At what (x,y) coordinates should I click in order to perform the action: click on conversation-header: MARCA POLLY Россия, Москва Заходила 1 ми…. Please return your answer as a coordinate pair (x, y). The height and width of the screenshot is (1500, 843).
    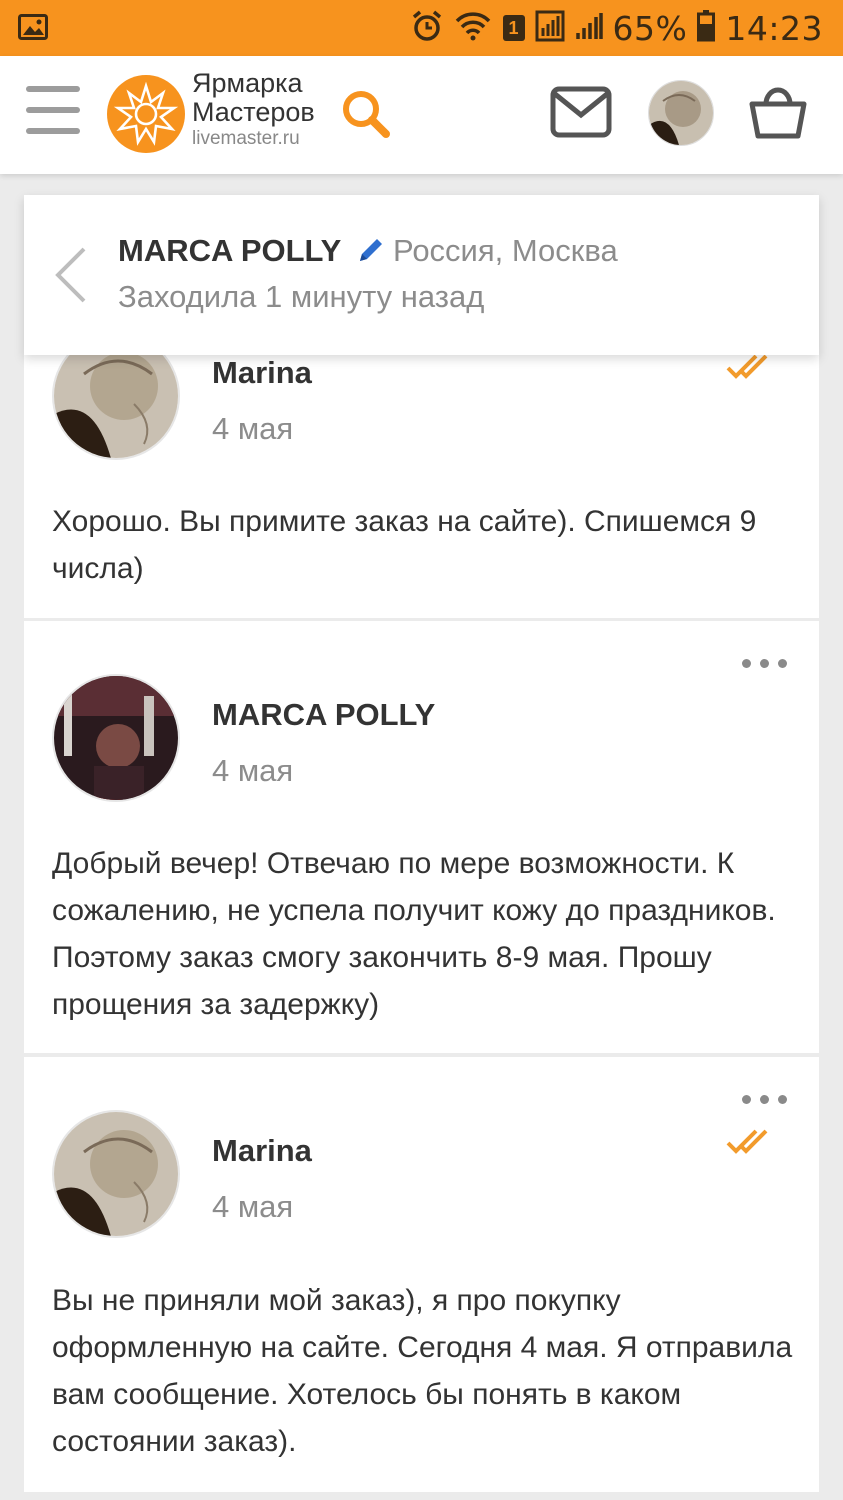
    Looking at the image, I should click on (421, 275).